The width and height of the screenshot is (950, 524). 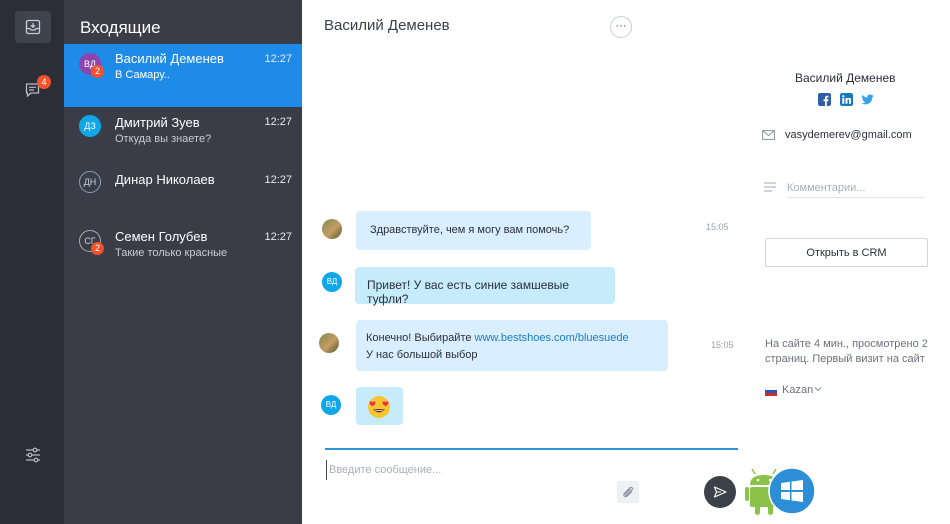 I want to click on heart-eyes-emoji-icon, so click(x=379, y=407).